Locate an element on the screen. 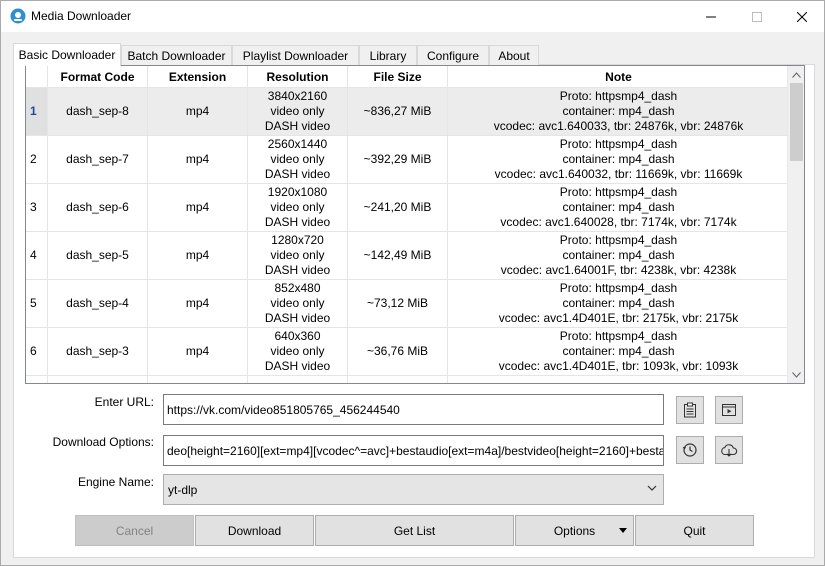 This screenshot has height=566, width=825. cell-format-code: dash_sep-5 is located at coordinates (98, 255).